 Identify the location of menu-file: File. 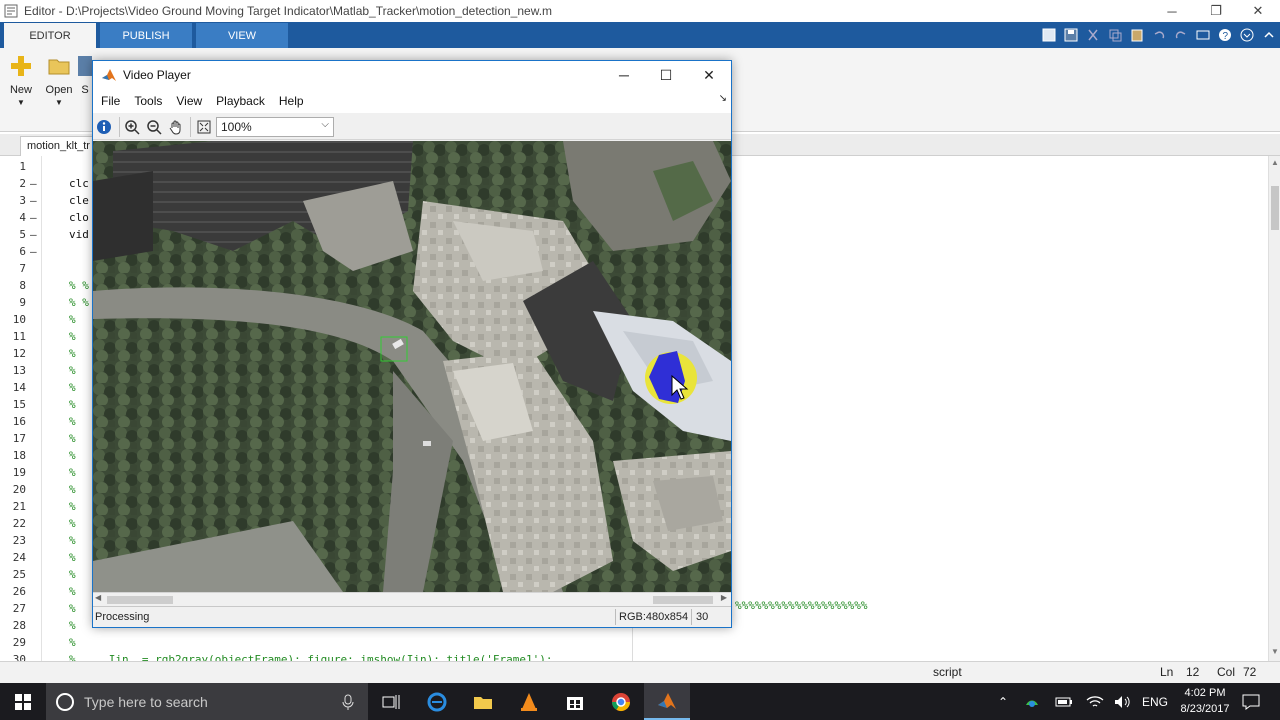
(110, 101).